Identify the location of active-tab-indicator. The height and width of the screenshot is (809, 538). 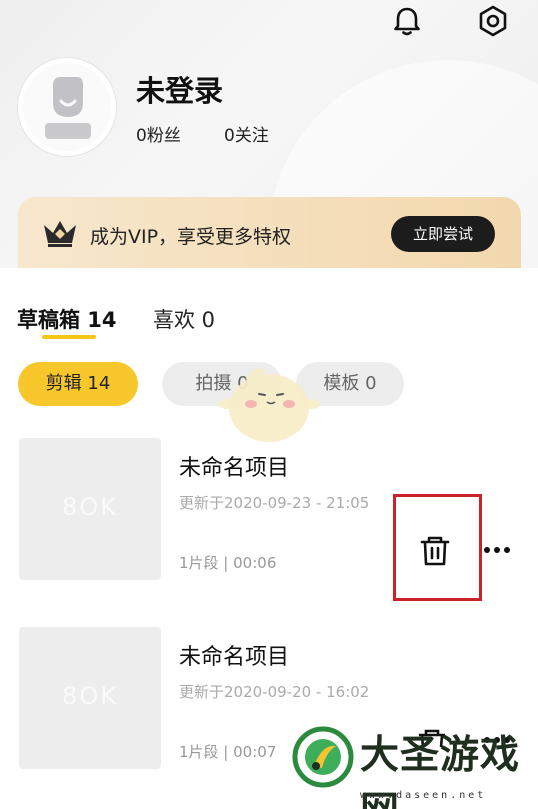
(69, 337).